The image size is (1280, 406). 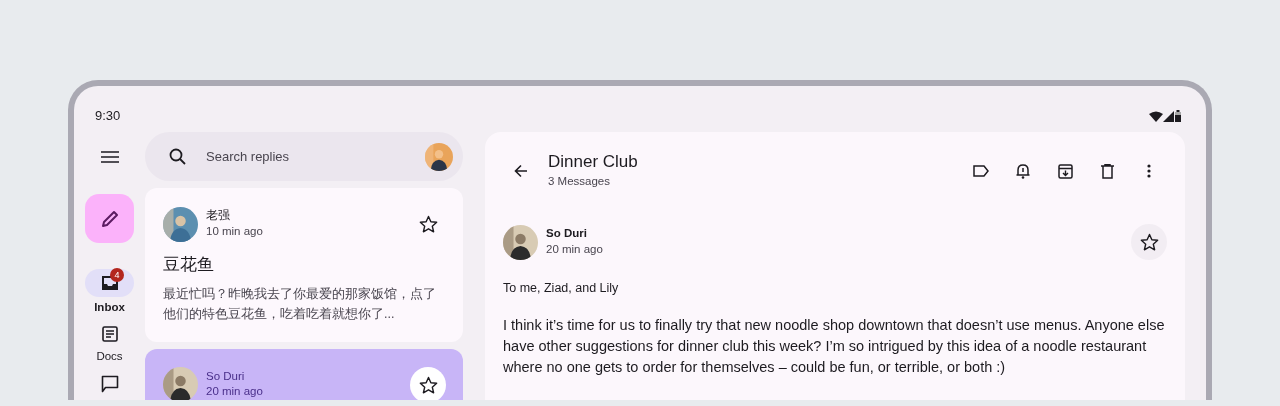 I want to click on nav-item: Docs, so click(x=109, y=343).